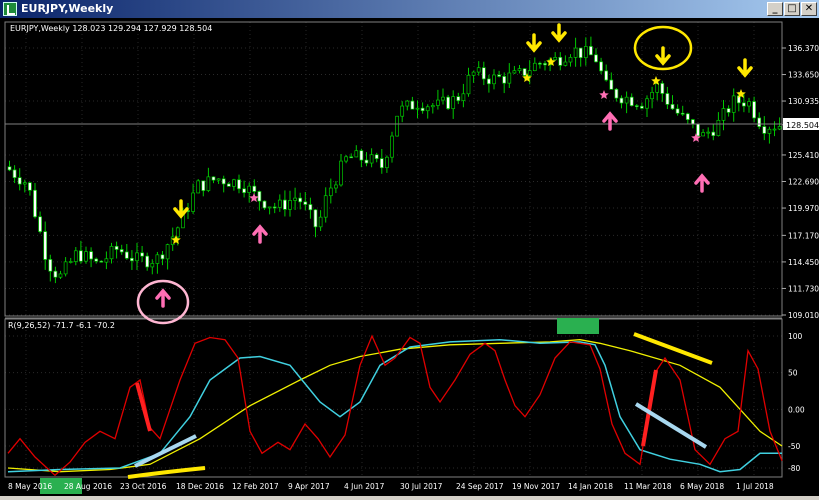 This screenshot has height=500, width=819. What do you see at coordinates (590, 486) in the screenshot?
I see `date-label: 14 Jan 2018` at bounding box center [590, 486].